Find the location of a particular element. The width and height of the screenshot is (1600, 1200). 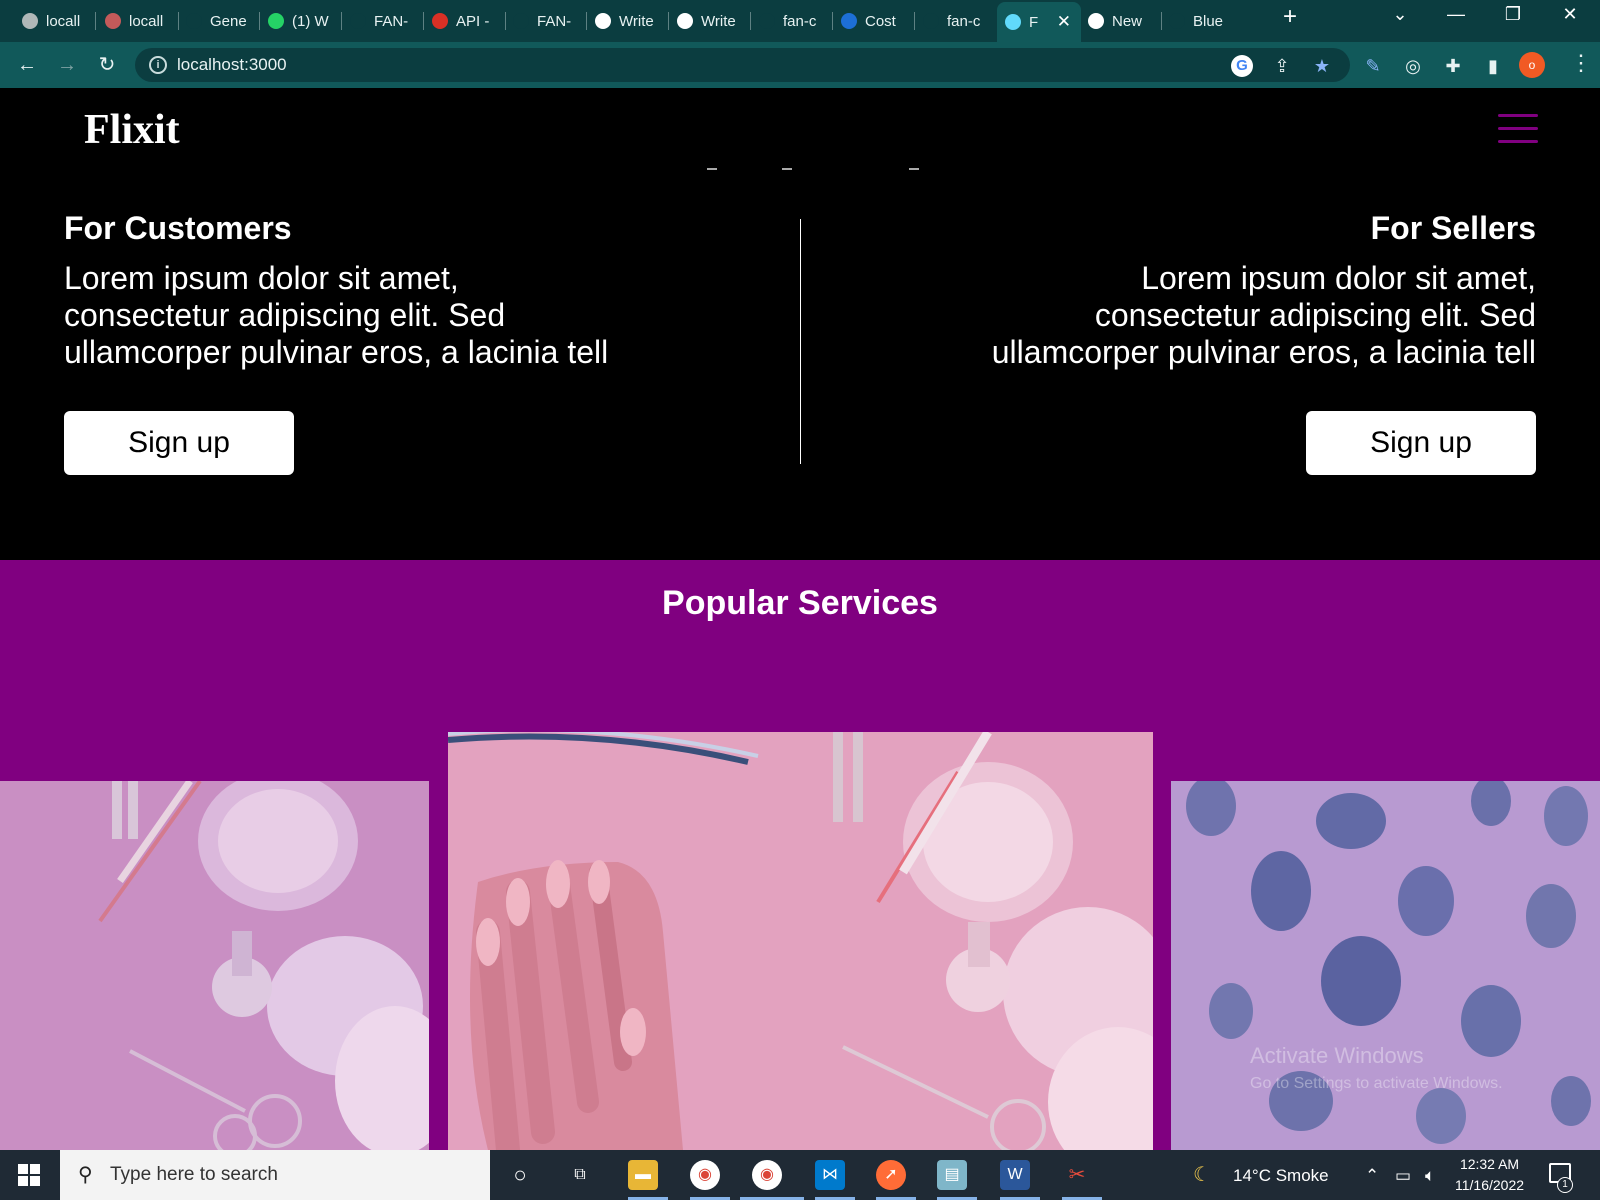

tab-label: Blue is located at coordinates (1208, 21).